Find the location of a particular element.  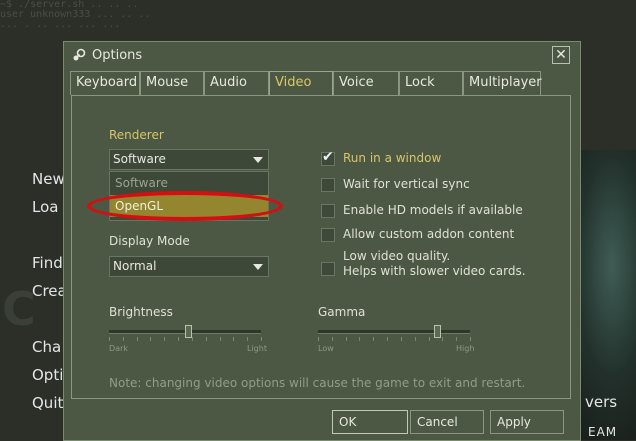

vsync-label: Wait for vertical sync is located at coordinates (406, 184).